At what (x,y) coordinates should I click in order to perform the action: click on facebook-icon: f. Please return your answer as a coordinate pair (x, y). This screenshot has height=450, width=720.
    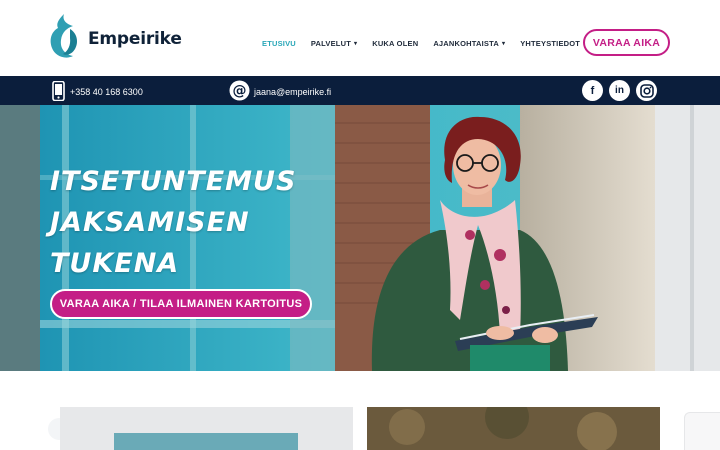
    Looking at the image, I should click on (592, 90).